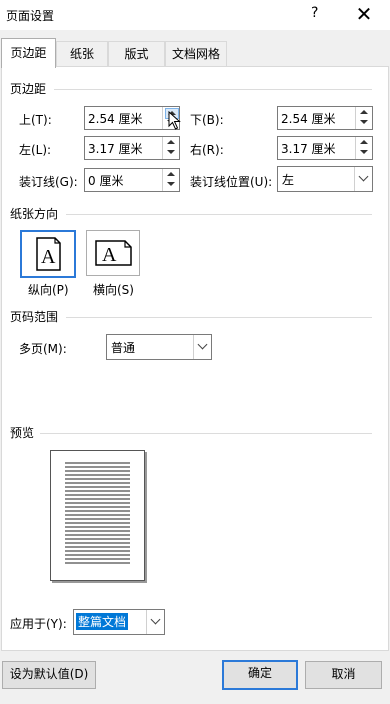  Describe the element at coordinates (314, 13) in the screenshot. I see `help-button: ?` at that location.